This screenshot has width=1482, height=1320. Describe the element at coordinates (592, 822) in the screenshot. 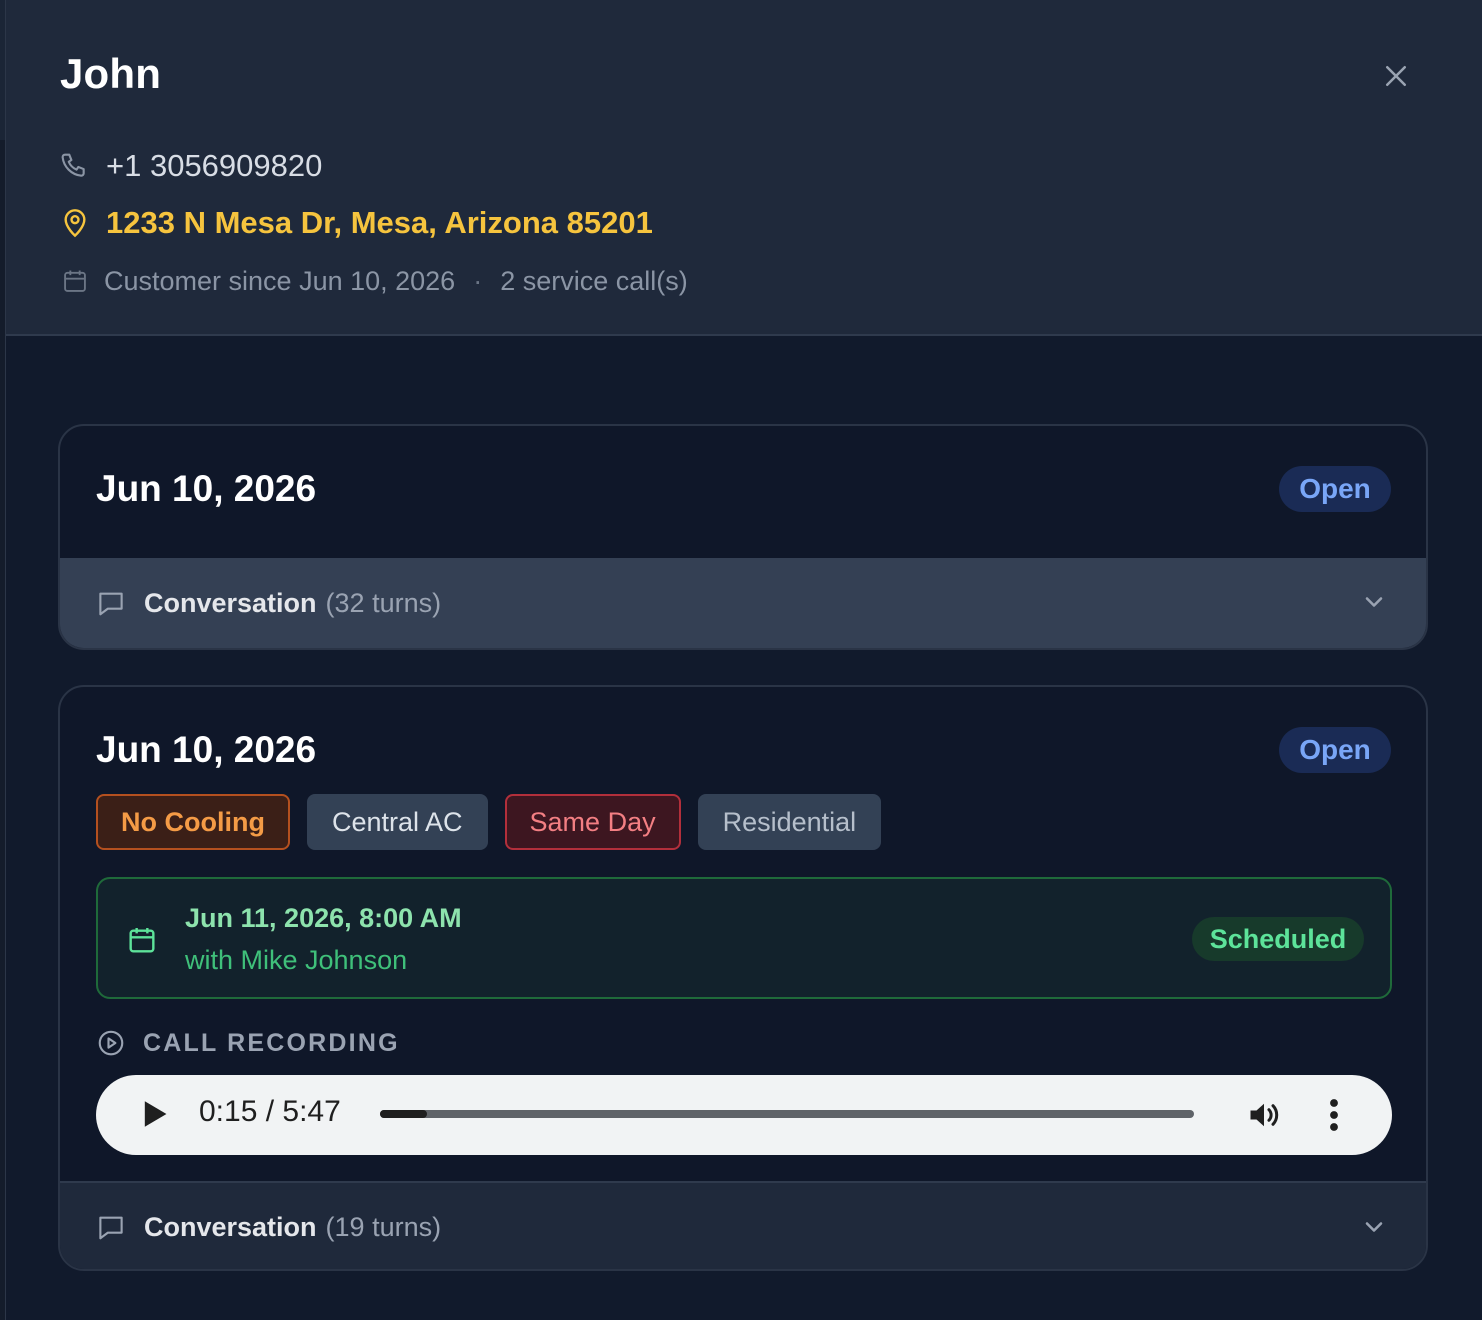

I see `tag-same-day: Same Day` at that location.